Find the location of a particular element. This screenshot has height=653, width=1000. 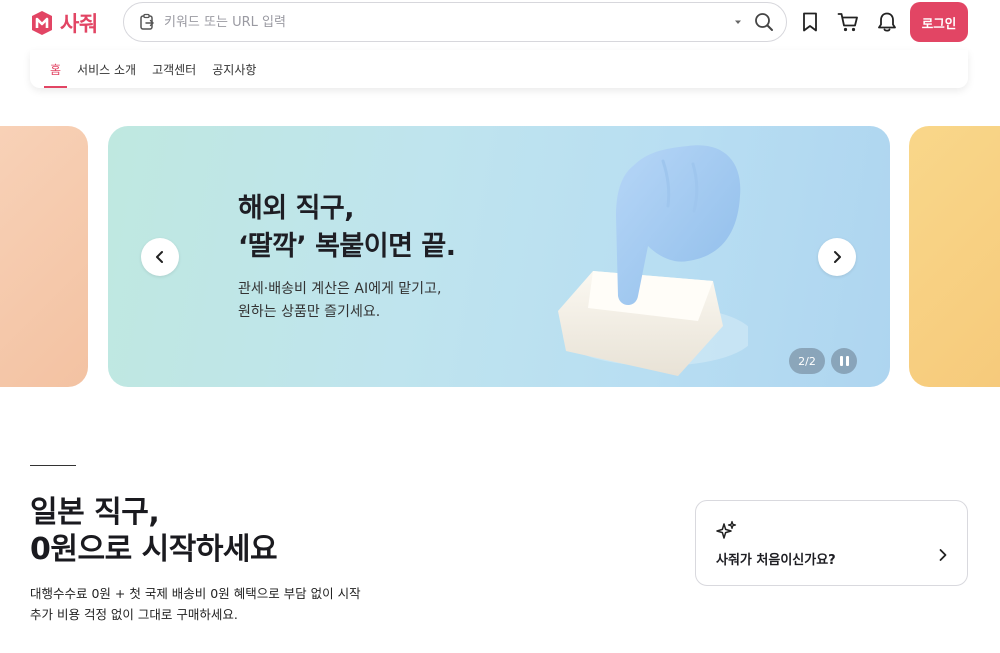

caret-down-icon is located at coordinates (738, 22).